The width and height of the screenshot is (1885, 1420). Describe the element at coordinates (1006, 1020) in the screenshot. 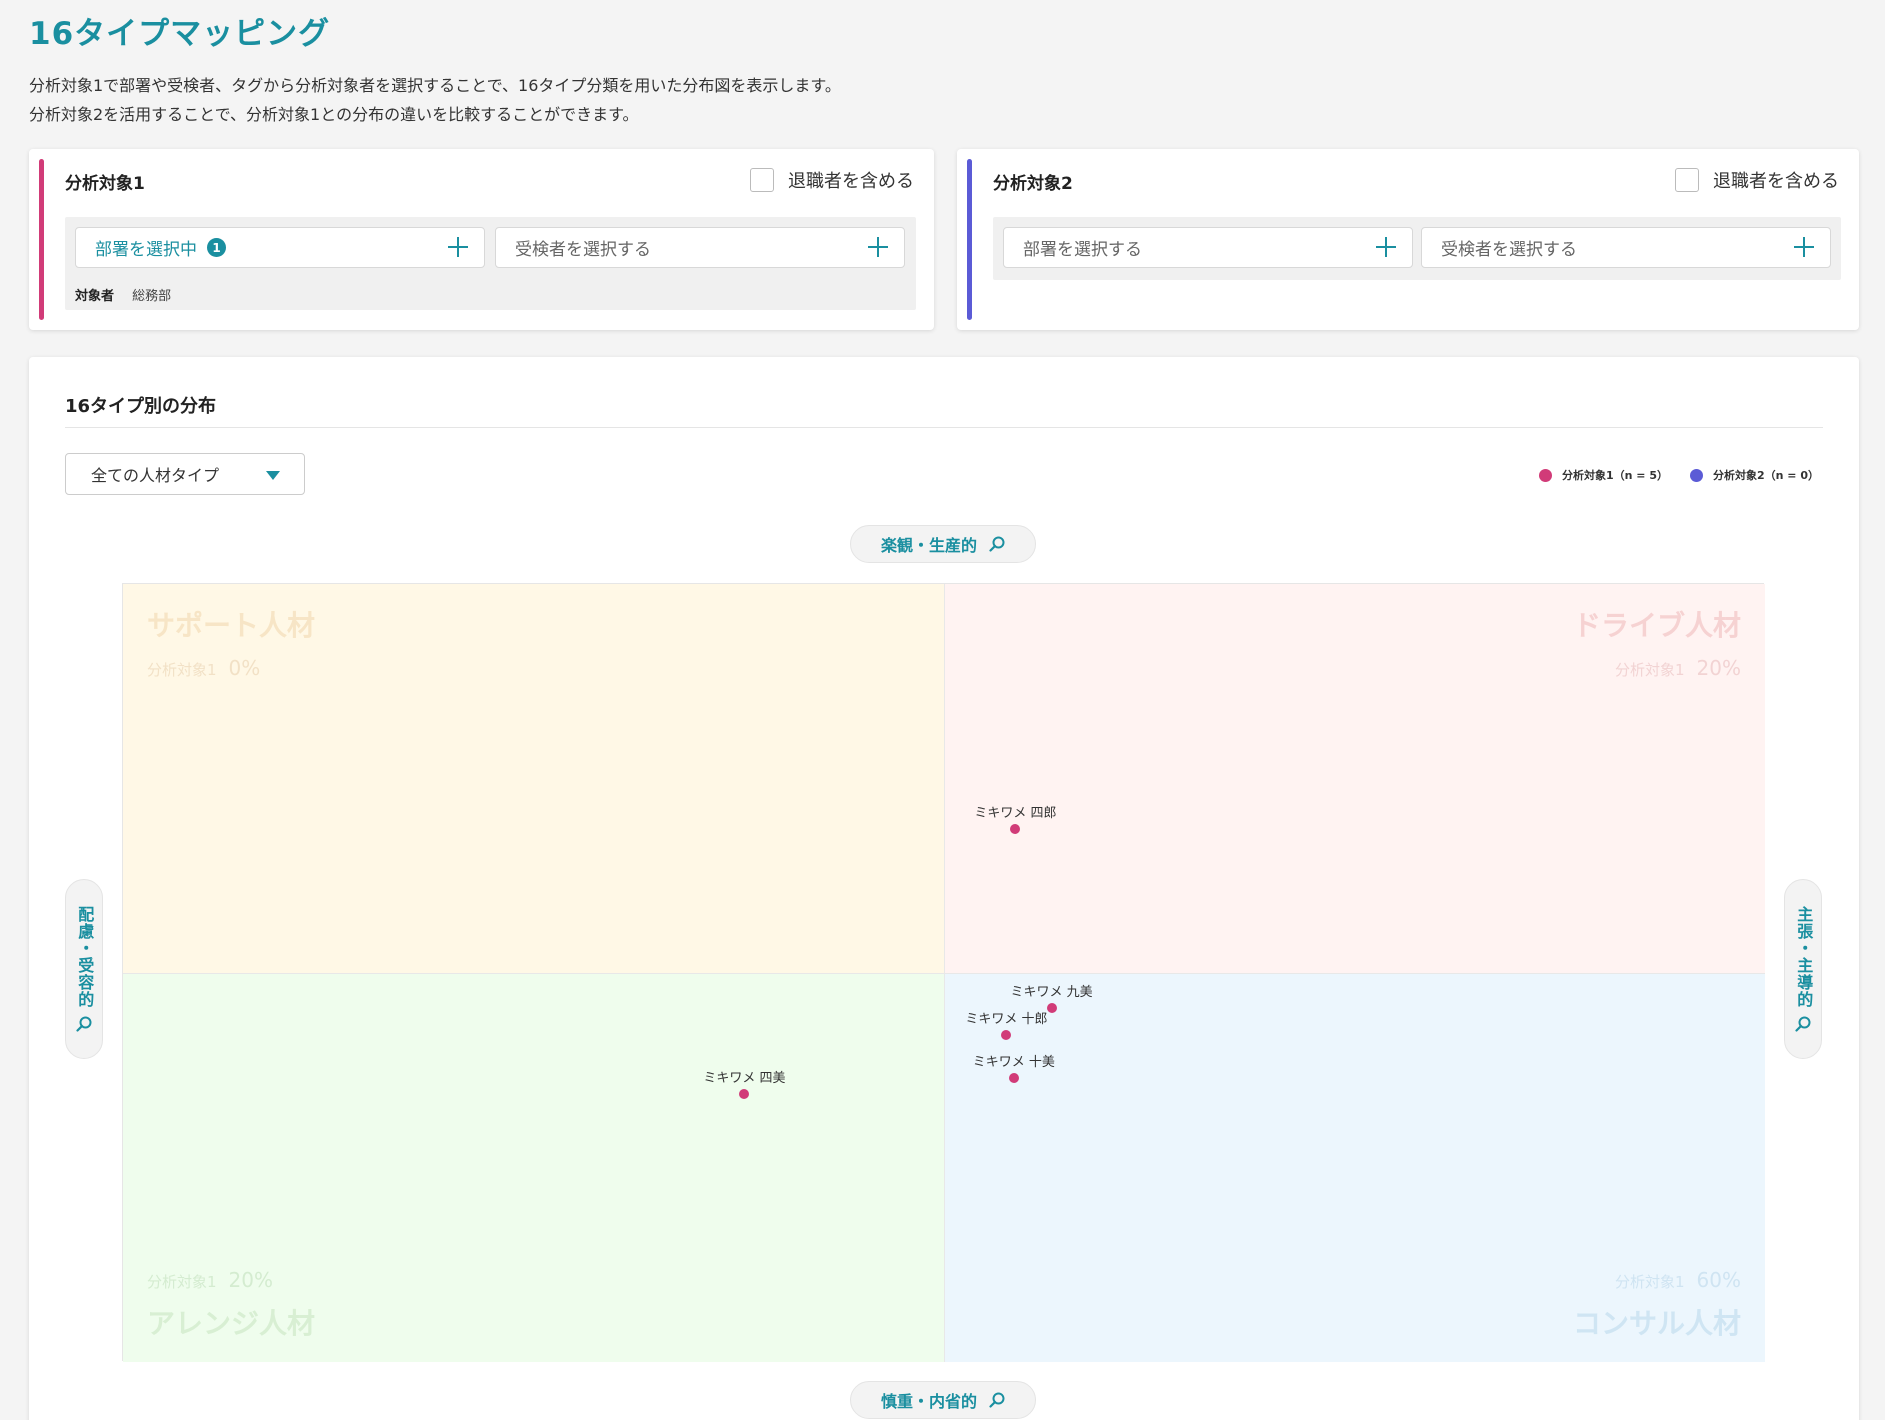

I see `scatter-point-label: ミキワメ 十郎` at that location.